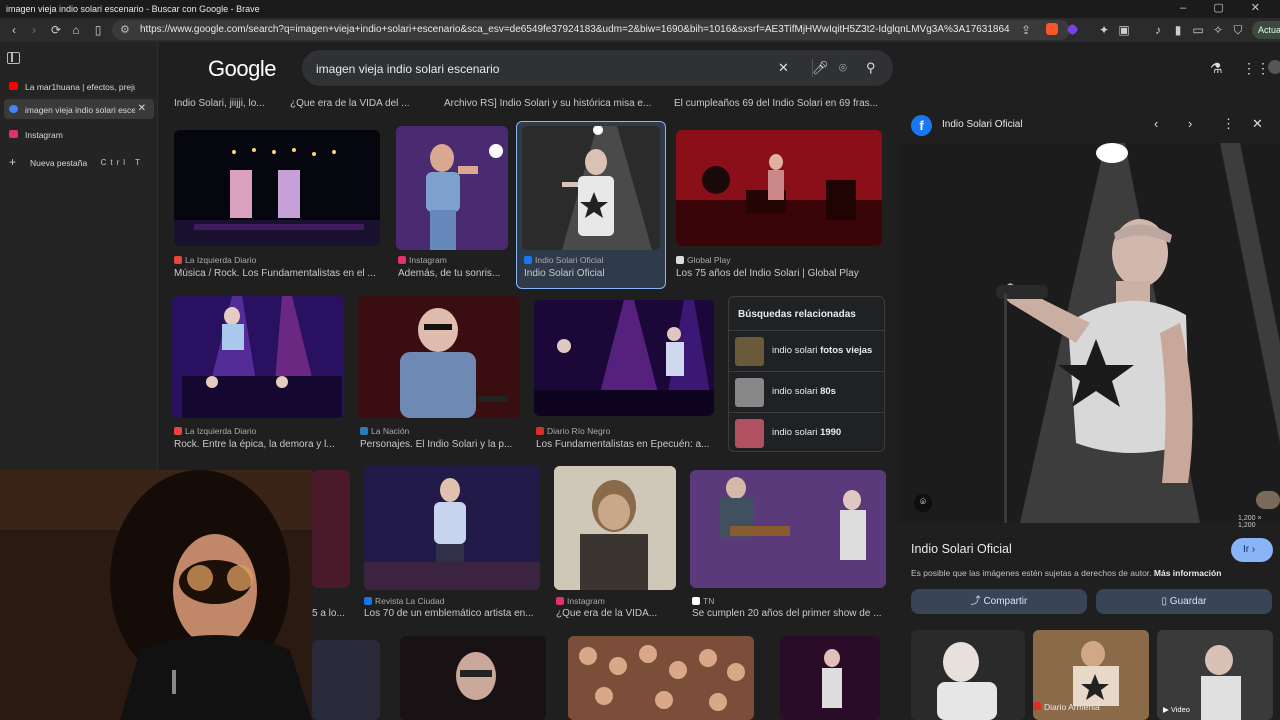 The image size is (1280, 720). I want to click on result-source: La Nación, so click(440, 431).